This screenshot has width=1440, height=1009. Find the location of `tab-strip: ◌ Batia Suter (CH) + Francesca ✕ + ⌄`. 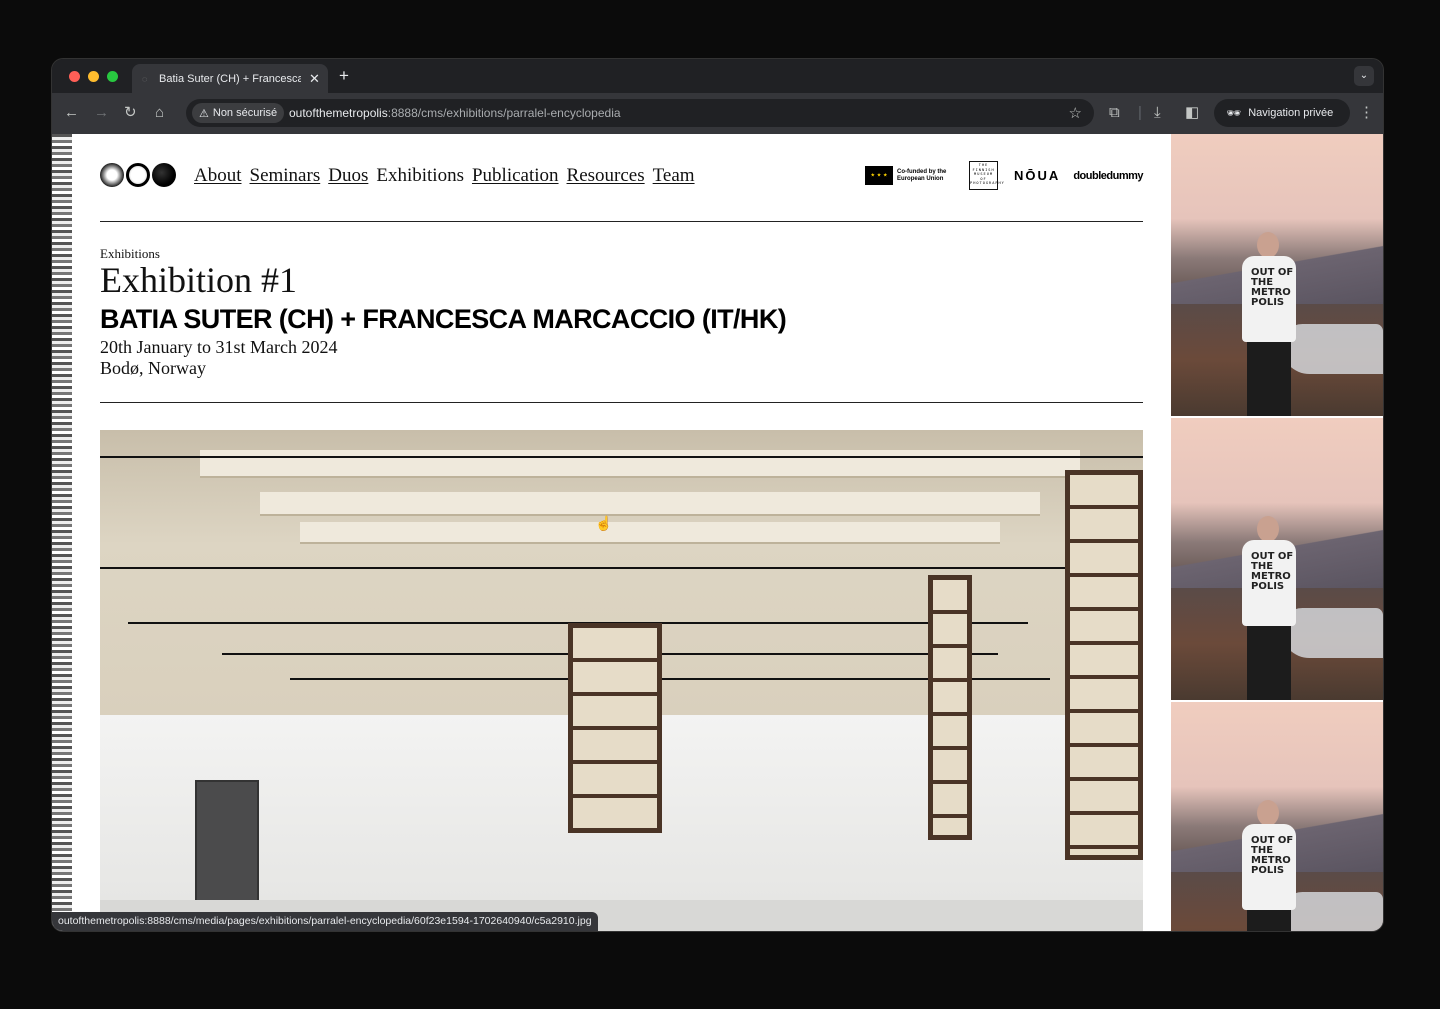

tab-strip: ◌ Batia Suter (CH) + Francesca ✕ + ⌄ is located at coordinates (717, 76).